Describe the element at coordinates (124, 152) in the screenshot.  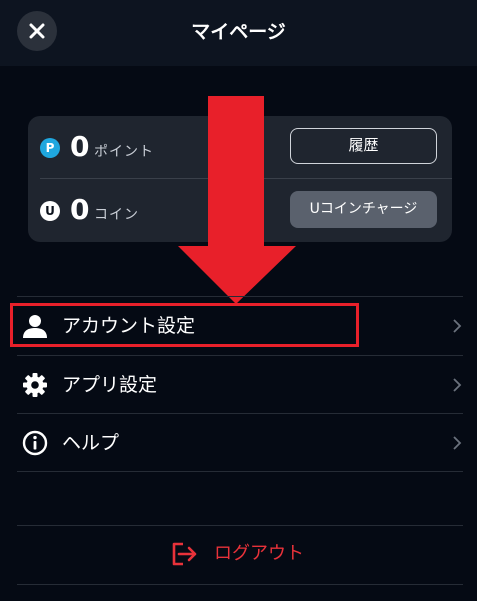
I see `points-unit: ポイント` at that location.